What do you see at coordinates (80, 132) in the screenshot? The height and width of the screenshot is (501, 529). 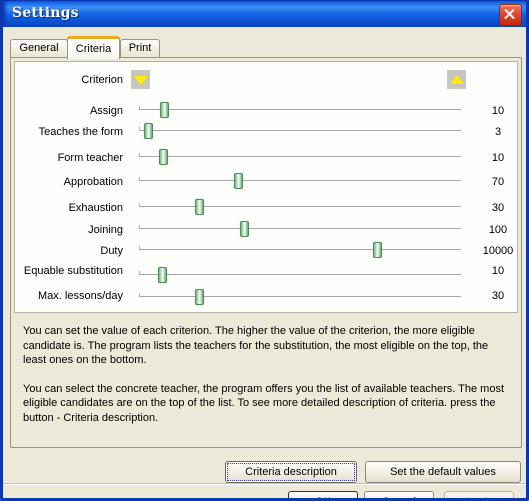 I see `criteria-label-teaches-the-form: Teaches the form` at bounding box center [80, 132].